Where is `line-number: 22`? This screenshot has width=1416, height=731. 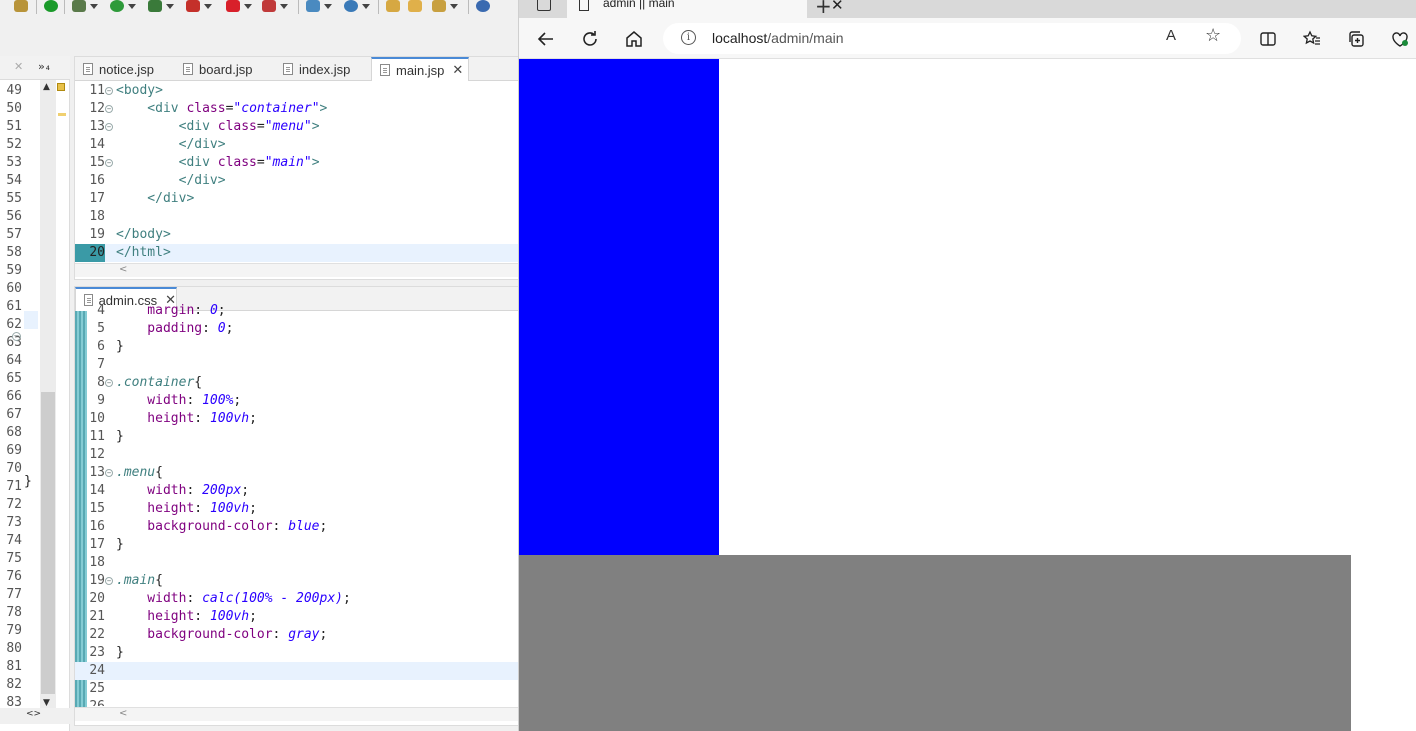 line-number: 22 is located at coordinates (97, 634).